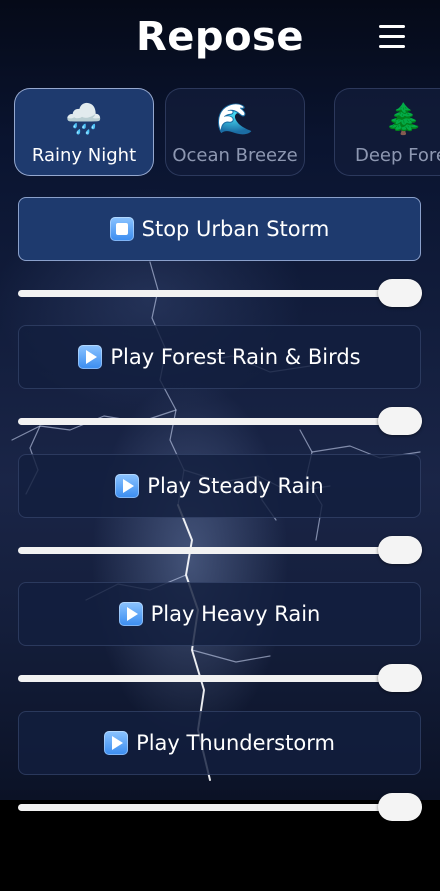  What do you see at coordinates (404, 119) in the screenshot?
I see `tree-icon: 🌲` at bounding box center [404, 119].